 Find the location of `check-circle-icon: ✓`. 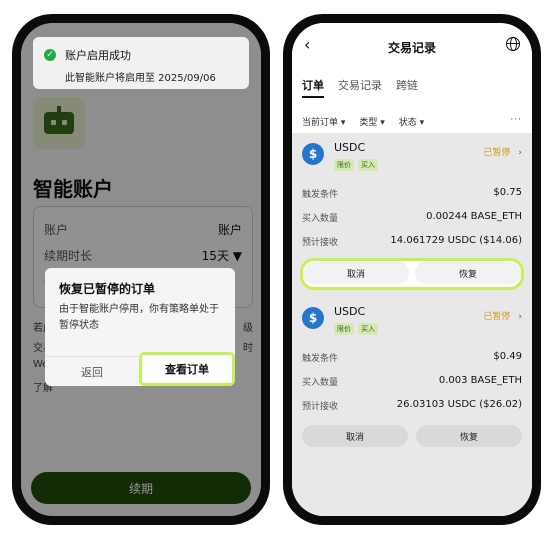

check-circle-icon: ✓ is located at coordinates (50, 55).